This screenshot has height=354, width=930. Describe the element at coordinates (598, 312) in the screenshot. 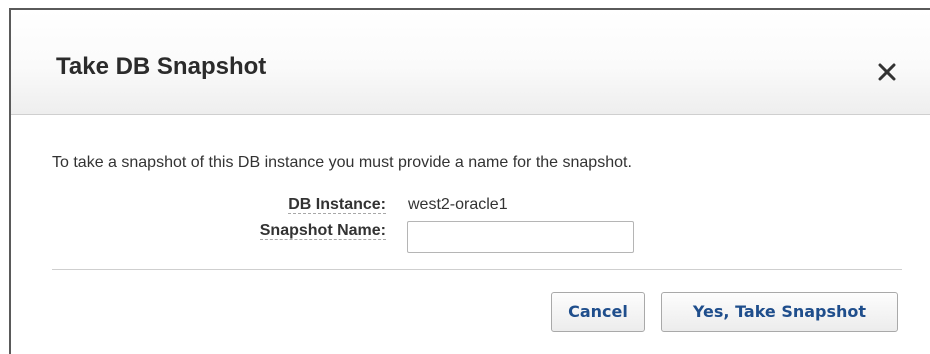

I see `cancel-button: Cancel` at that location.